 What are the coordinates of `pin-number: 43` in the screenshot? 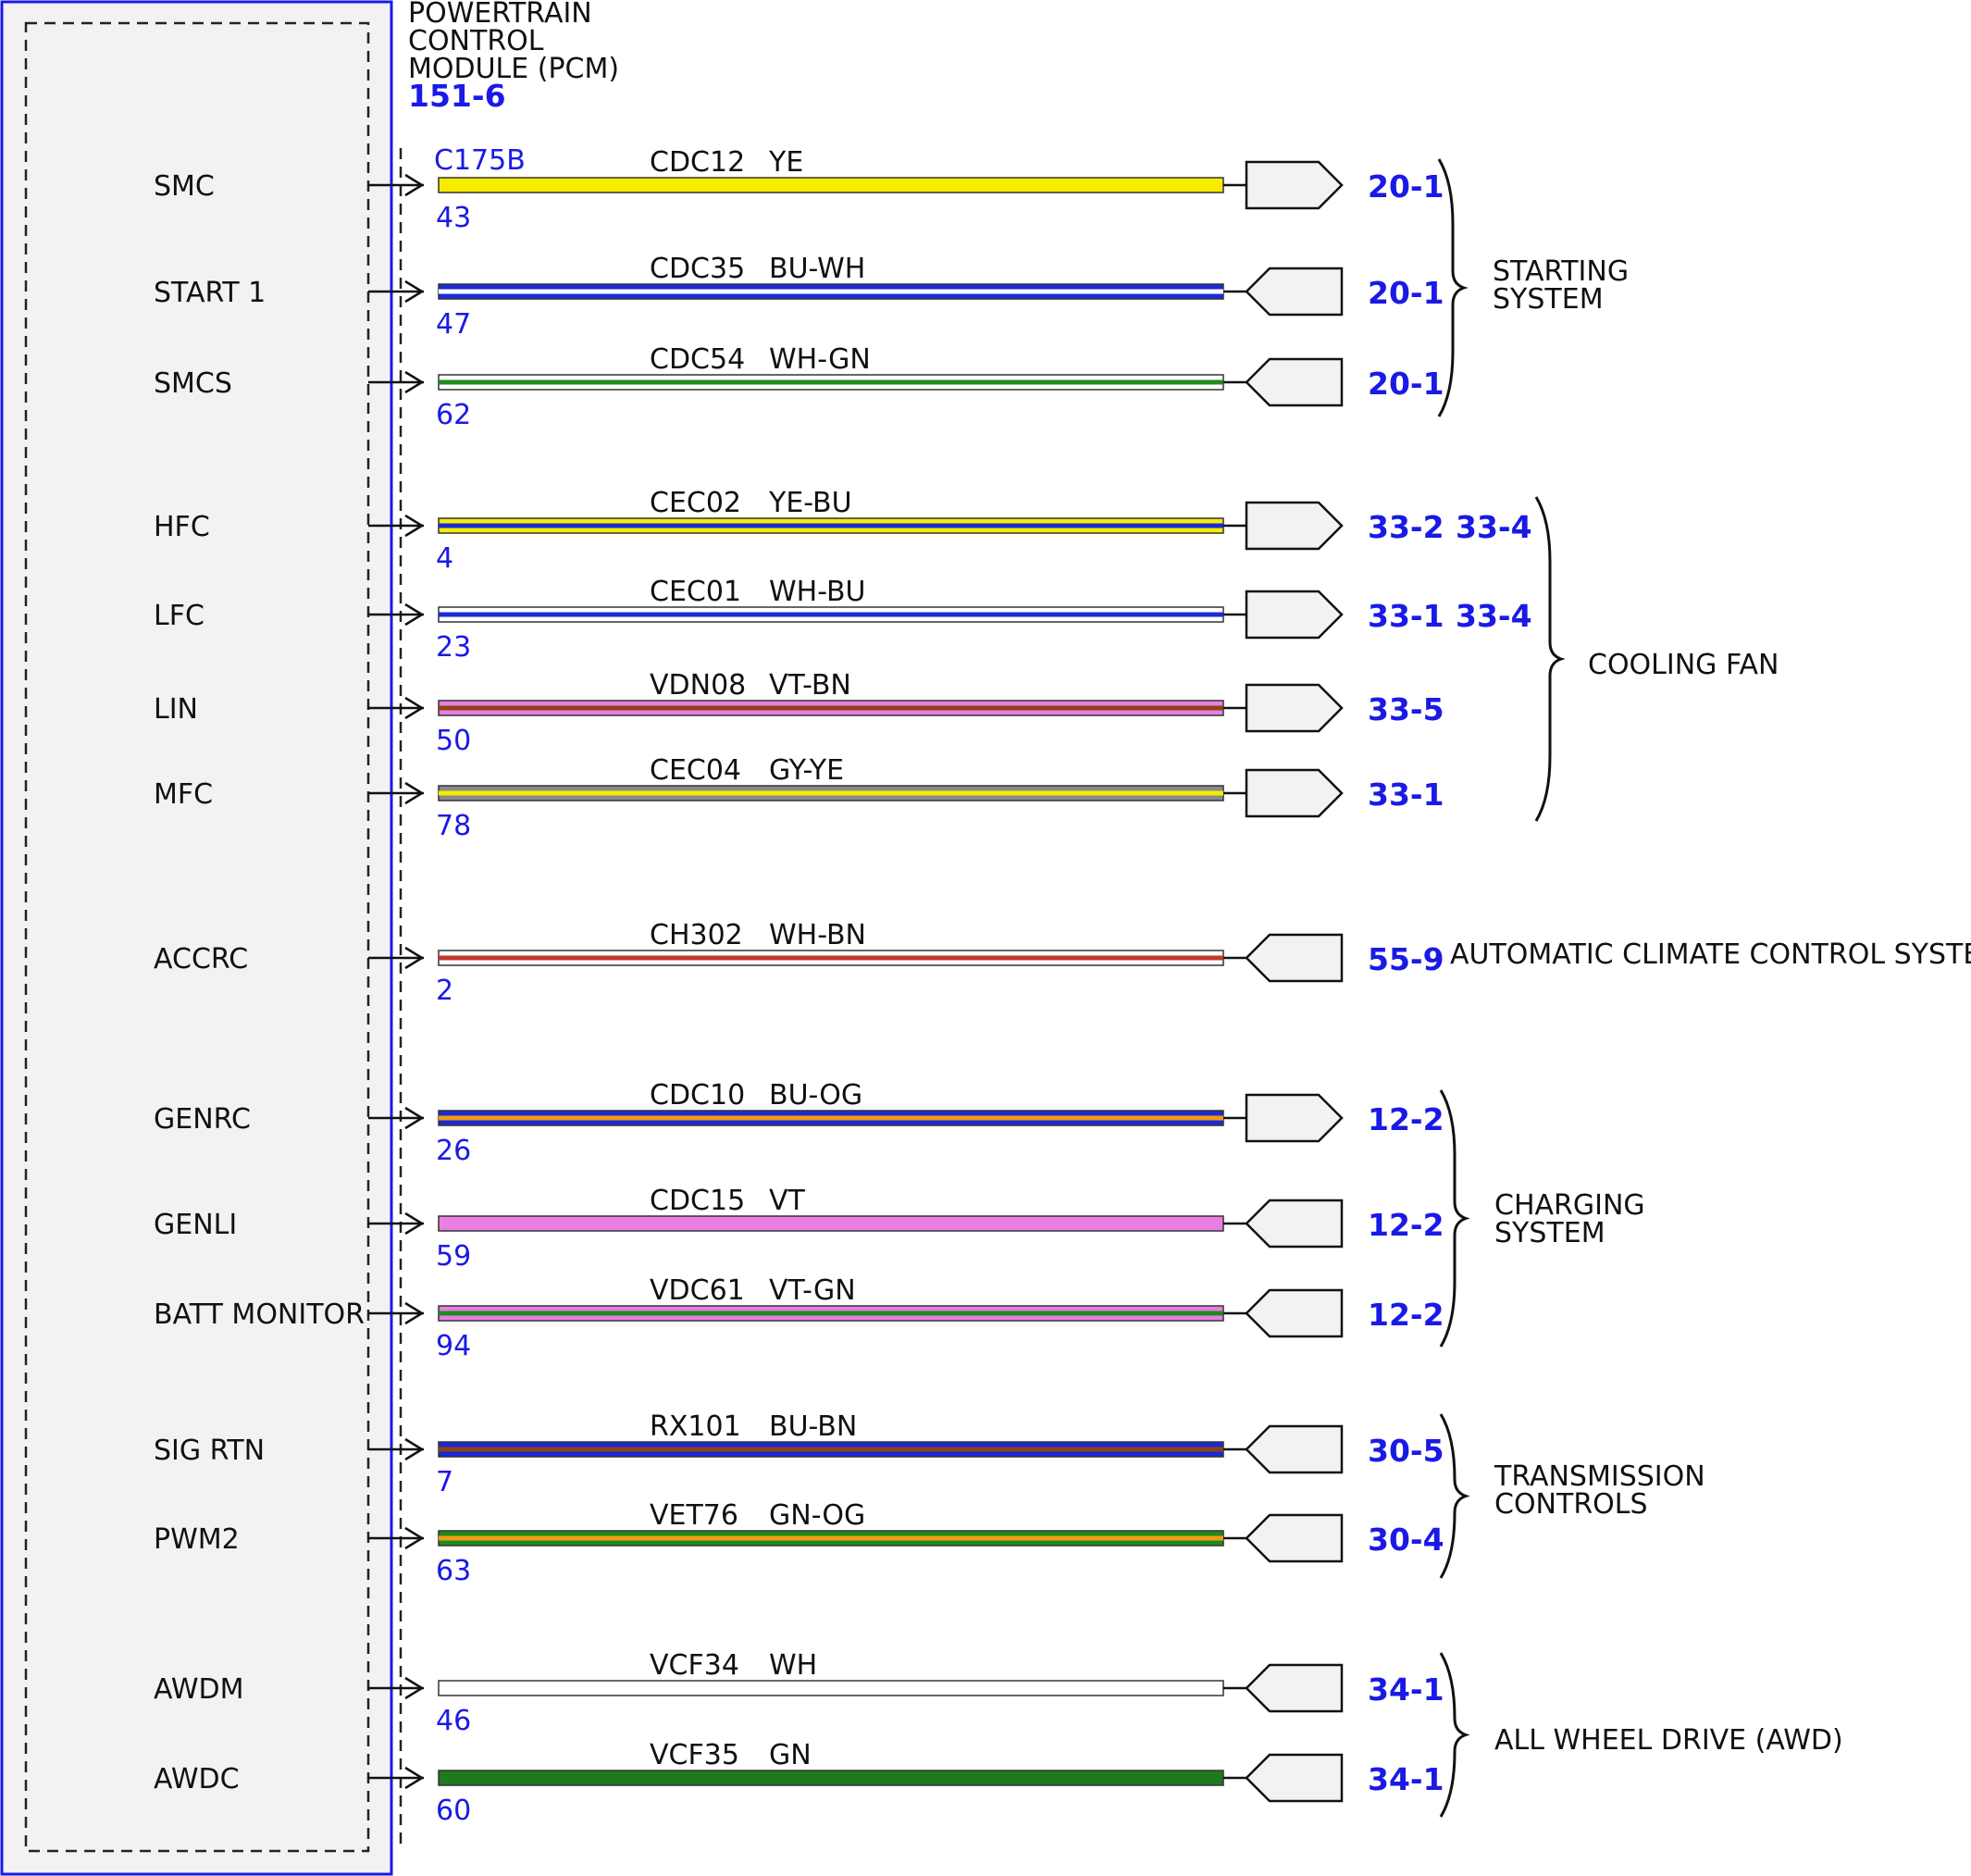 It's located at (453, 218).